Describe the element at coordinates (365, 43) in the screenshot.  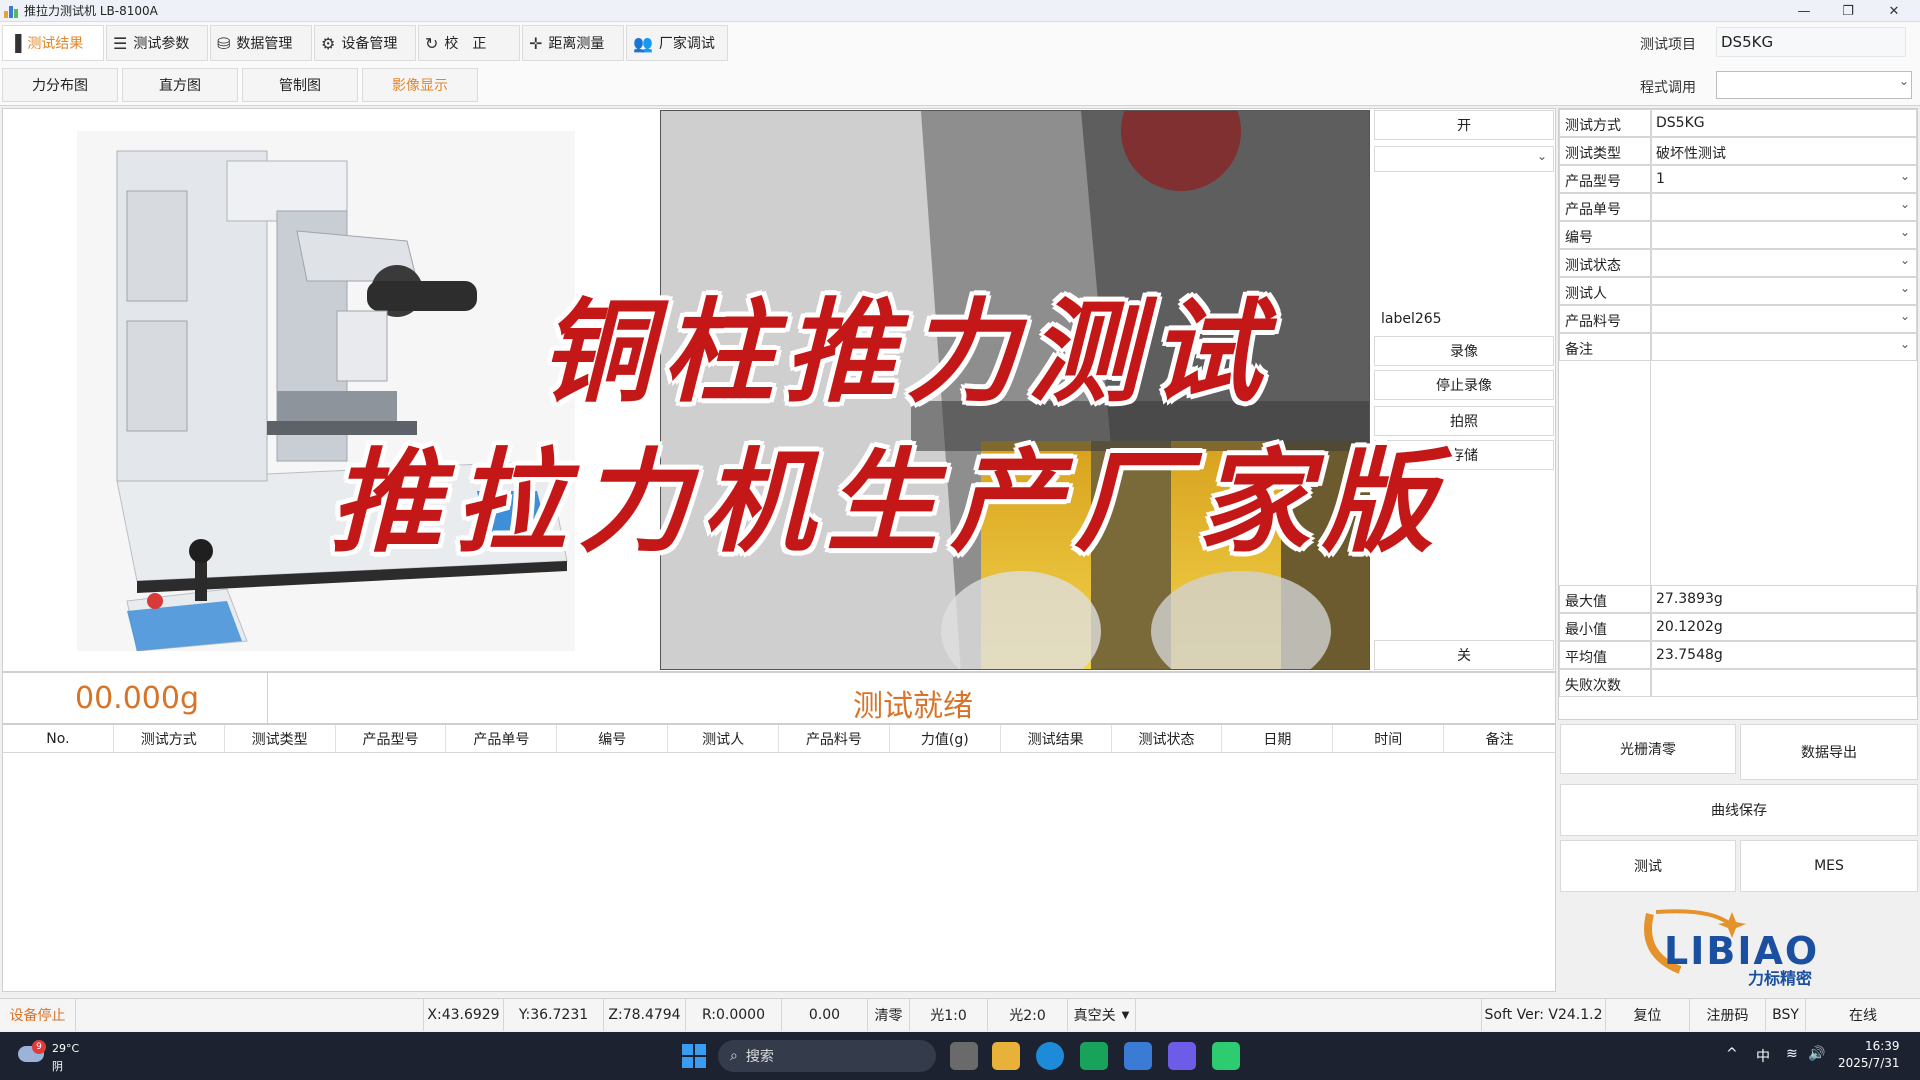
I see `toolbar-device-management: ⚙ 设备管理` at that location.